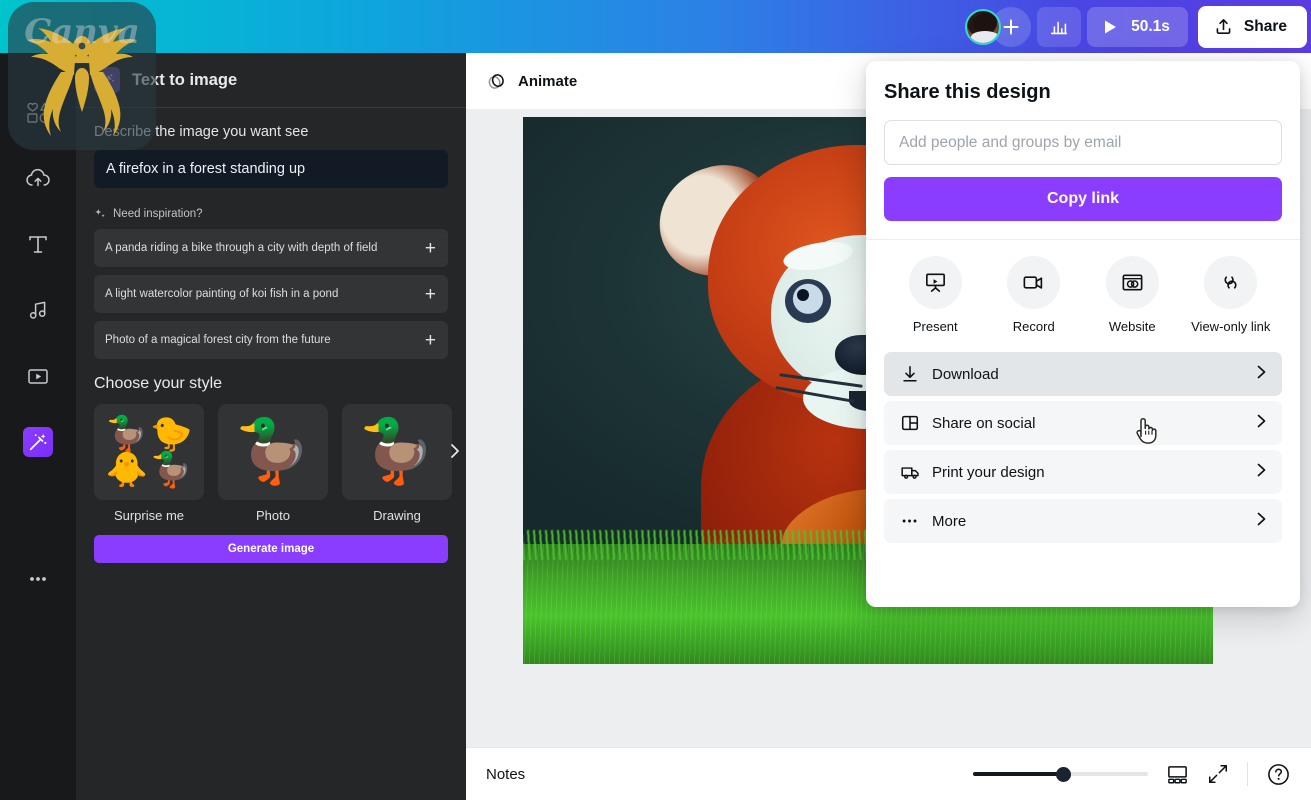 The width and height of the screenshot is (1311, 800). I want to click on style-label: Surprise me, so click(149, 515).